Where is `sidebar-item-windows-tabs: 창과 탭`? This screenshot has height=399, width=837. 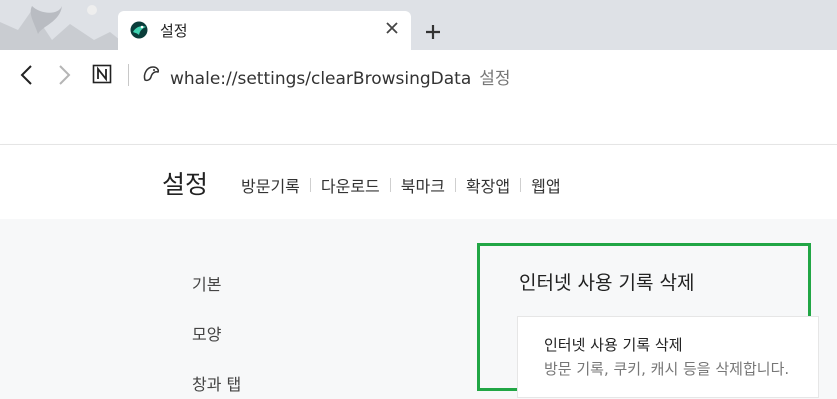 sidebar-item-windows-tabs: 창과 탭 is located at coordinates (216, 383).